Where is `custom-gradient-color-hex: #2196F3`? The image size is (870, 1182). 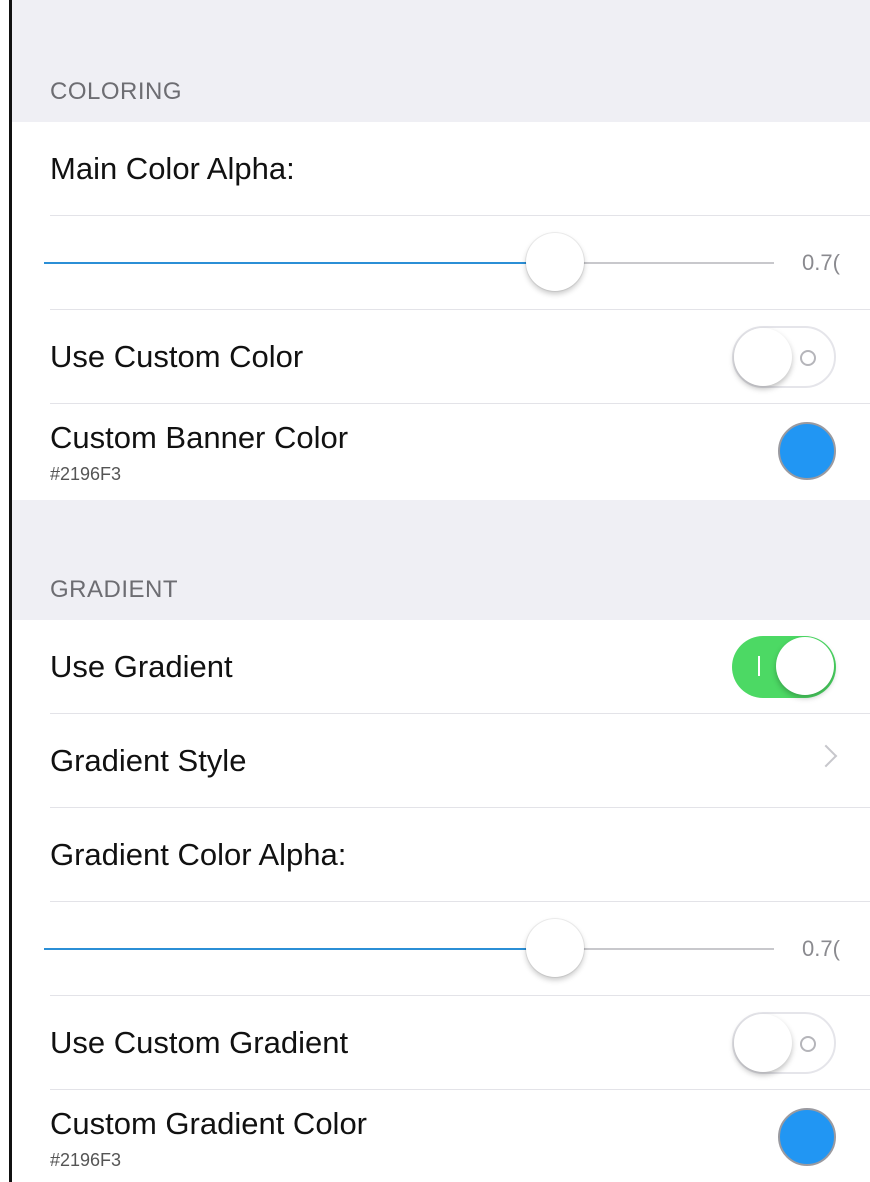
custom-gradient-color-hex: #2196F3 is located at coordinates (86, 1160).